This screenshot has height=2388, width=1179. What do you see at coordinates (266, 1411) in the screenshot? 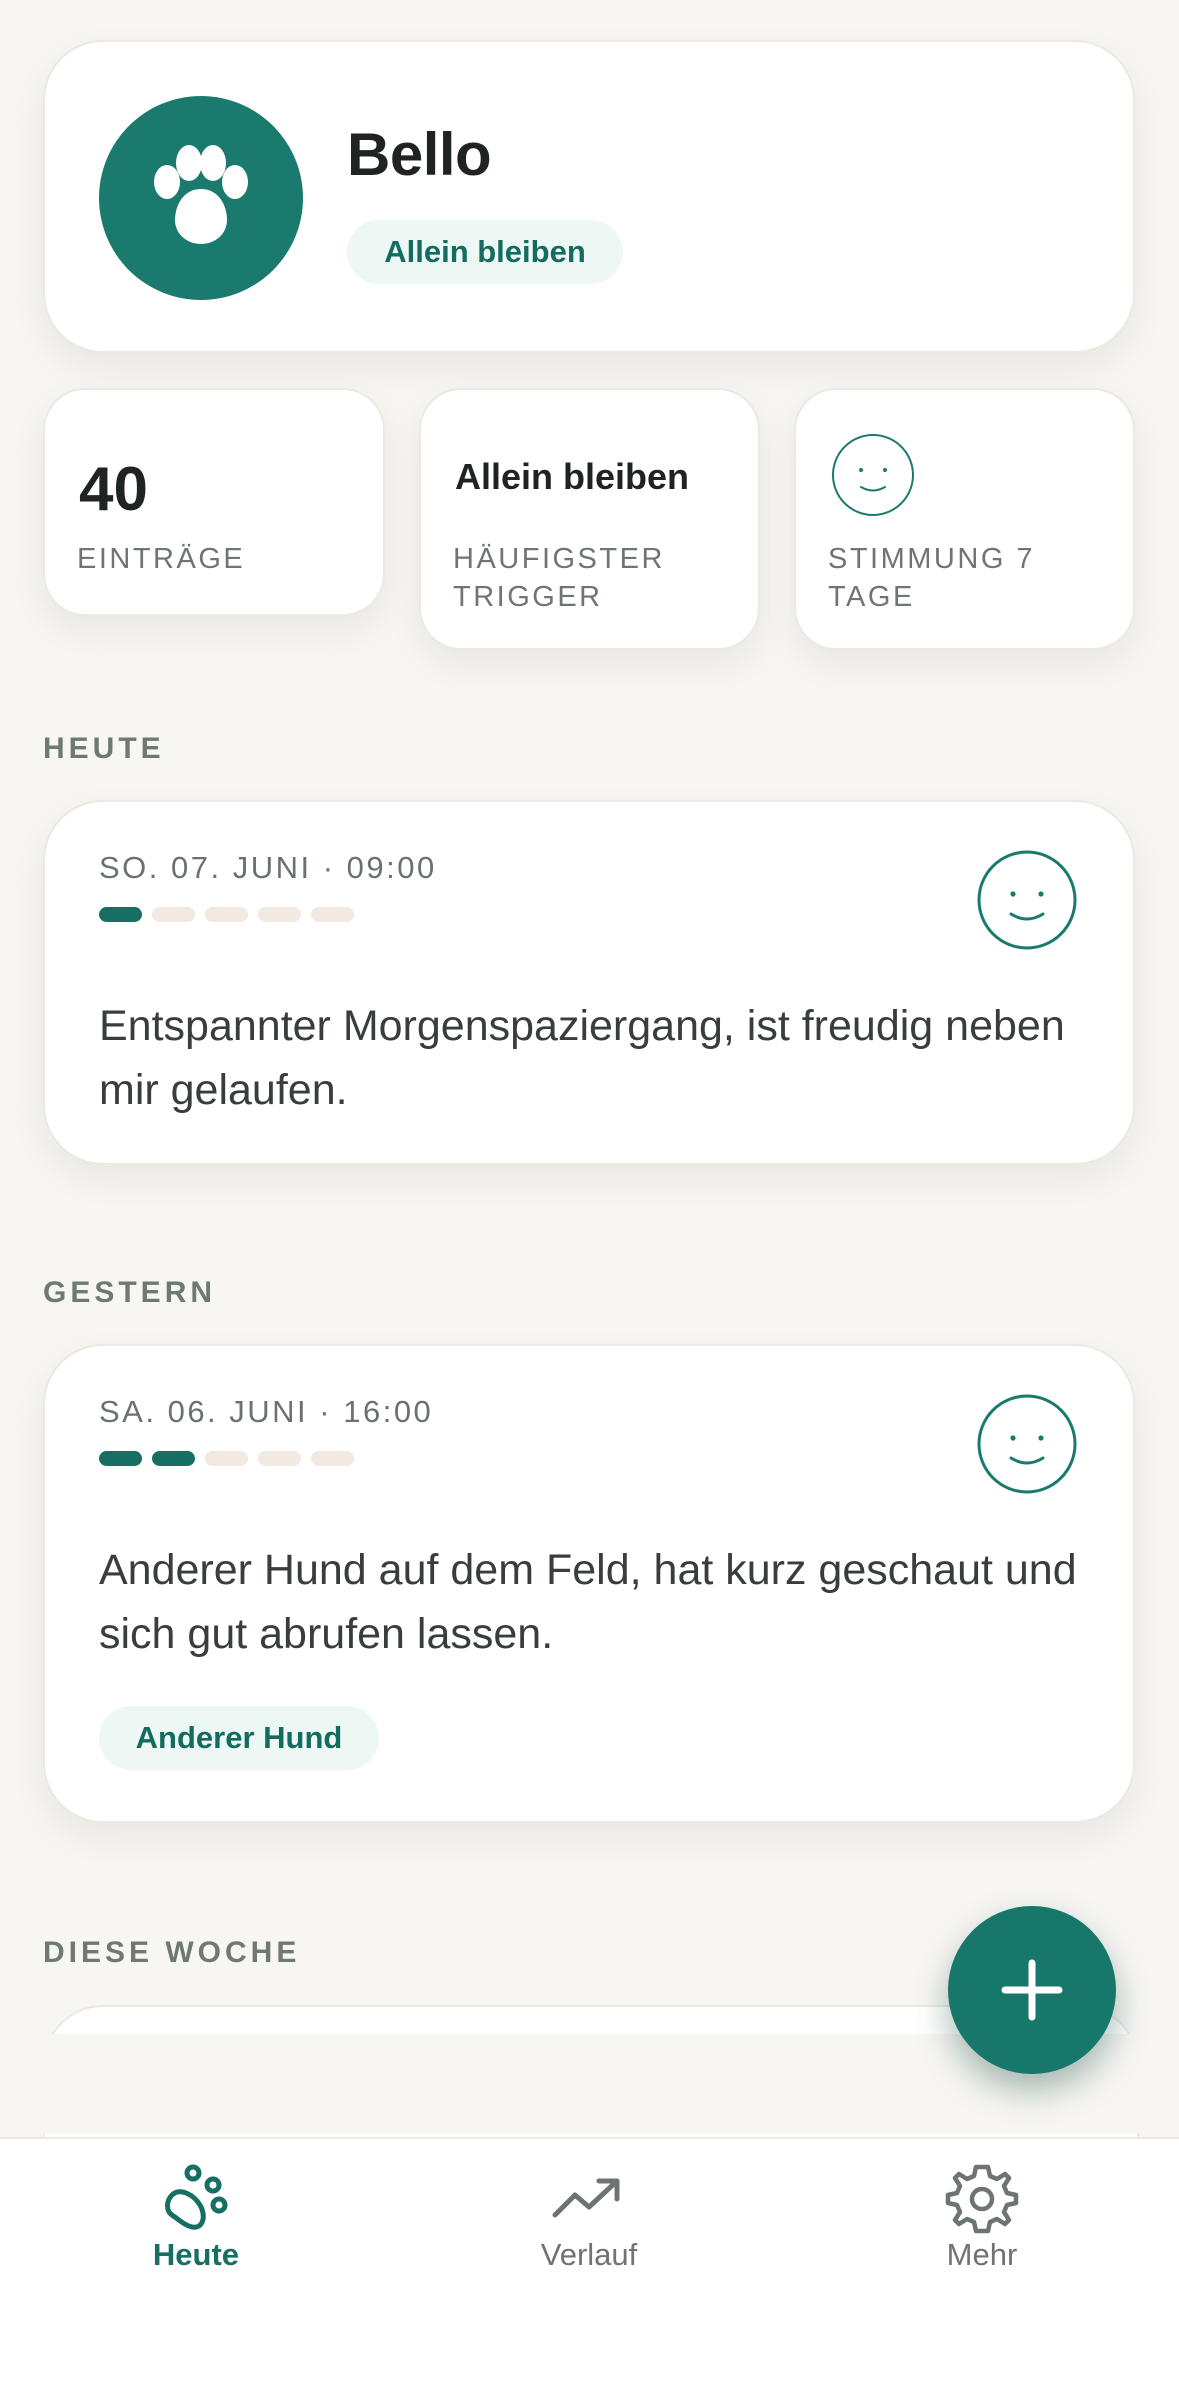
I see `entry-date: SA. 06. JUNI · 16:00` at bounding box center [266, 1411].